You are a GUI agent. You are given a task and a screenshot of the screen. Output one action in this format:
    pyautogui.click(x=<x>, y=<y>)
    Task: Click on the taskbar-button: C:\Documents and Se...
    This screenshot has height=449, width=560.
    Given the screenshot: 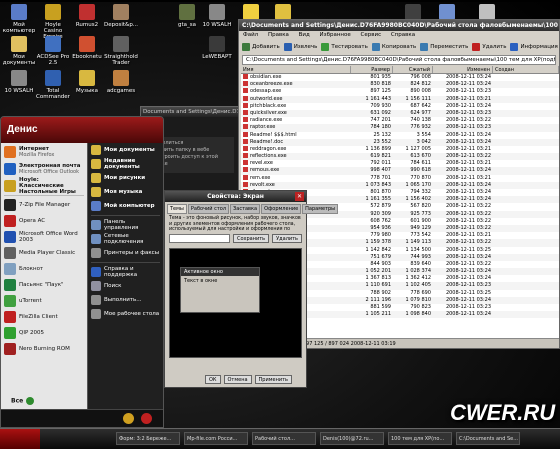 What is the action you would take?
    pyautogui.click(x=488, y=438)
    